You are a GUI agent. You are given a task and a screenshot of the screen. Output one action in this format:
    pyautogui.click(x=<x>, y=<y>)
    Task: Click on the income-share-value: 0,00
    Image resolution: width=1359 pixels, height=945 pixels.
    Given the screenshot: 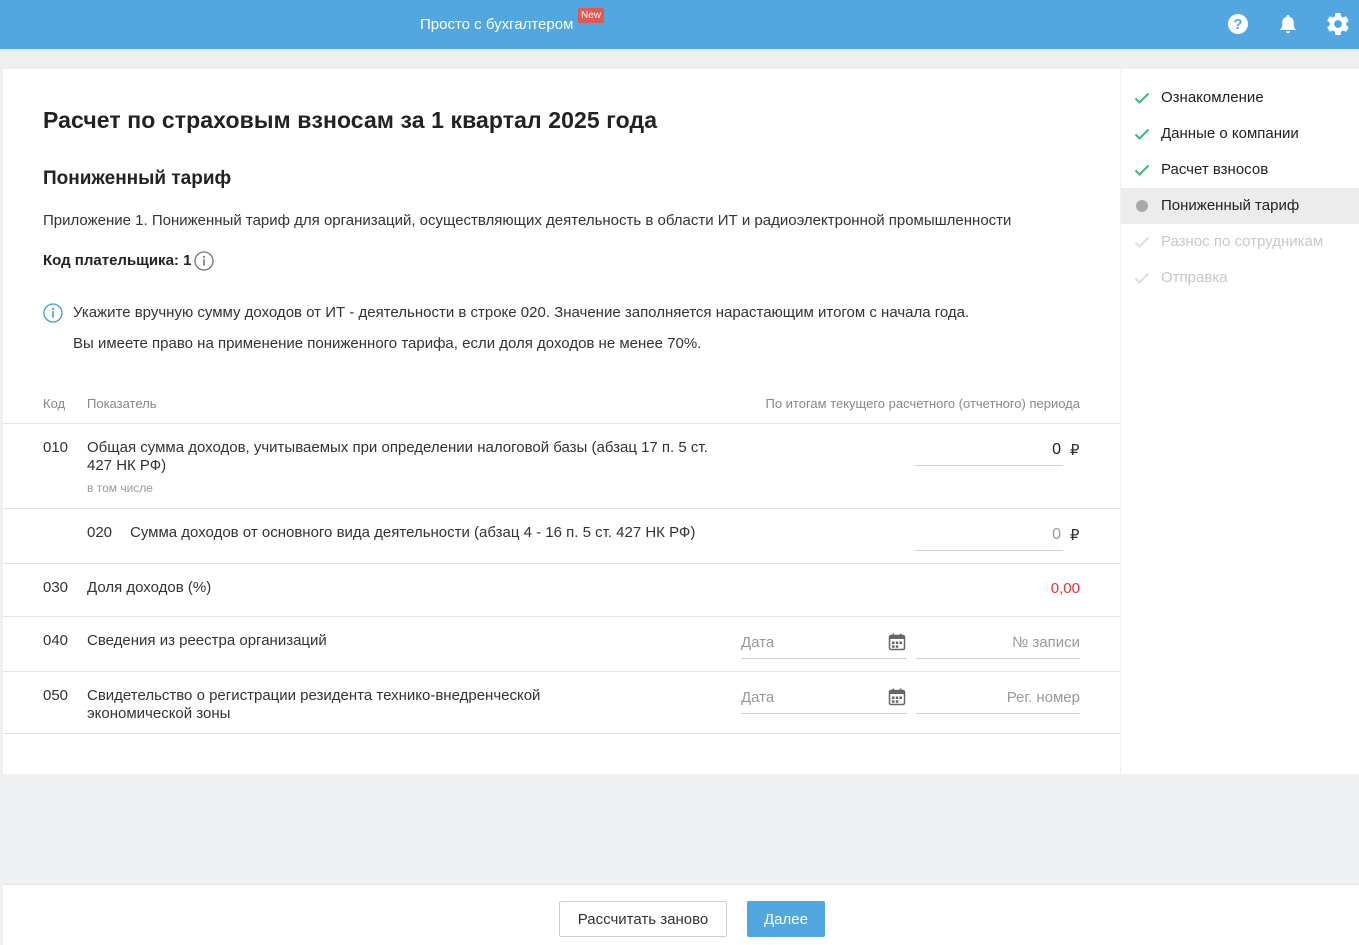 What is the action you would take?
    pyautogui.click(x=1065, y=588)
    